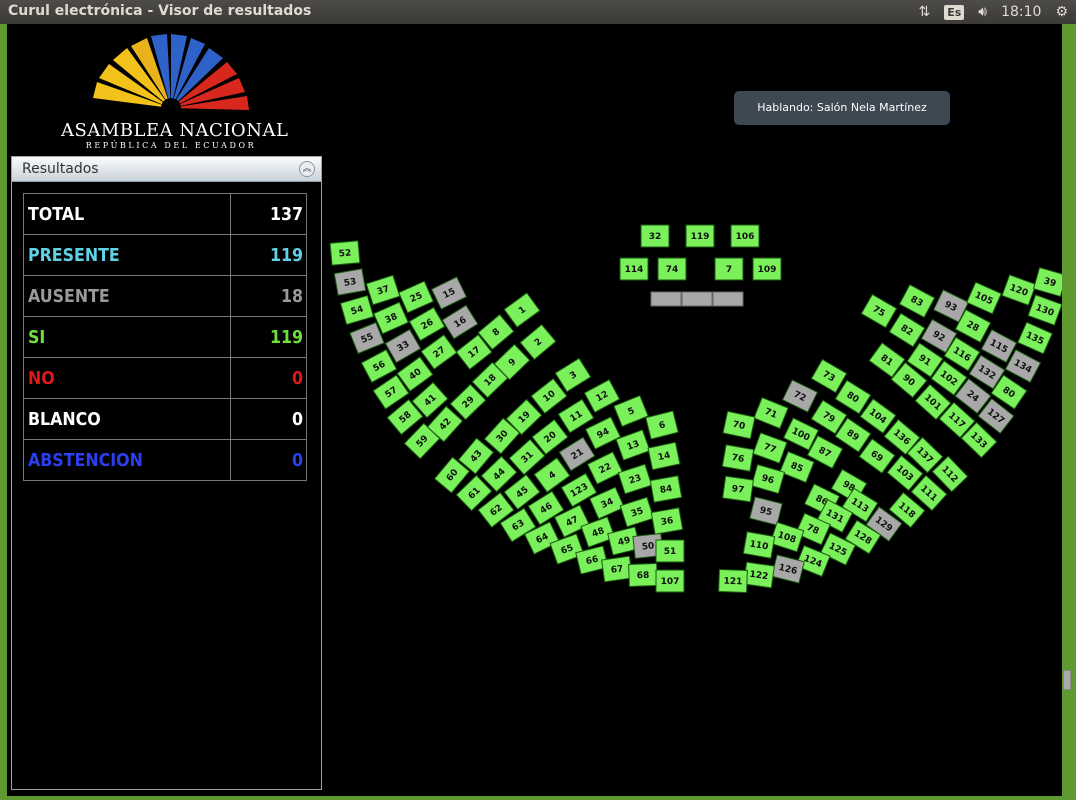 This screenshot has height=800, width=1076. I want to click on seat-26: 26, so click(427, 324).